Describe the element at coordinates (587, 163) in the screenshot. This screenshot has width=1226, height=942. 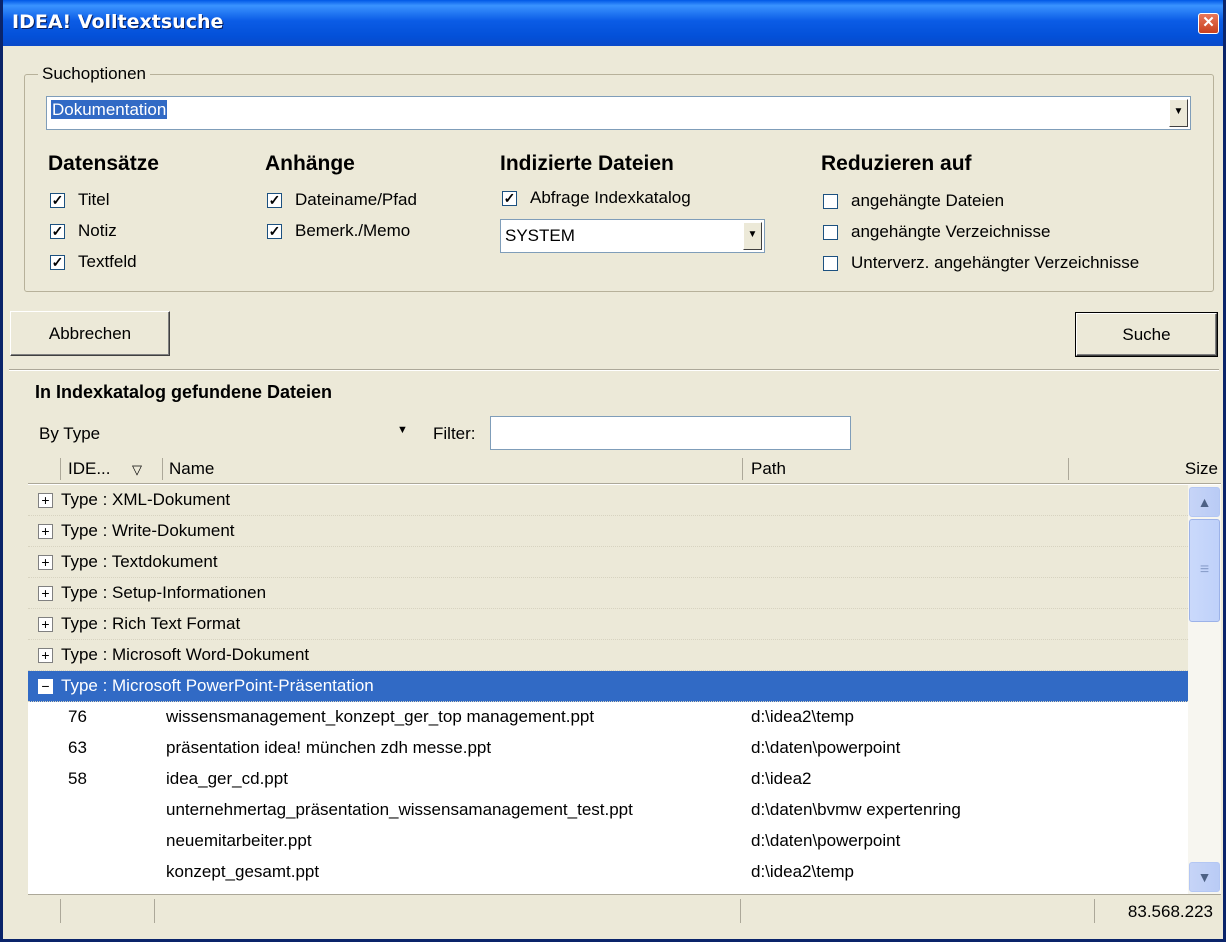
I see `indizierte-dateien-heading: Indizierte Dateien` at that location.